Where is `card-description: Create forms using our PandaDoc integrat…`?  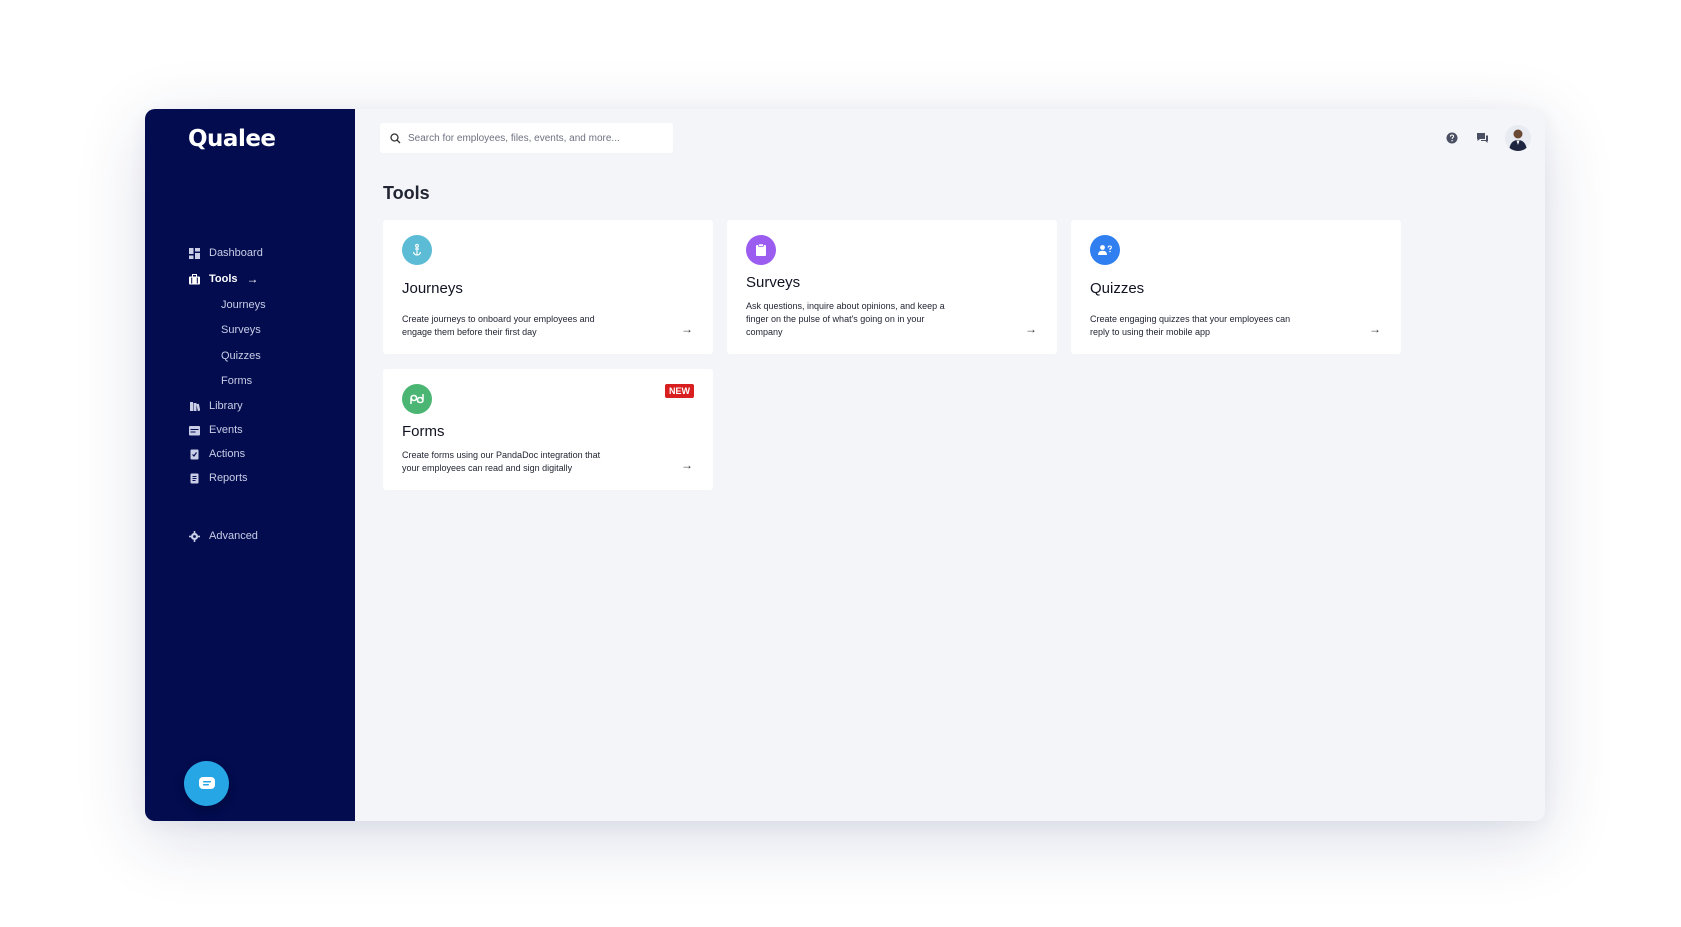
card-description: Create forms using our PandaDoc integrat… is located at coordinates (501, 461).